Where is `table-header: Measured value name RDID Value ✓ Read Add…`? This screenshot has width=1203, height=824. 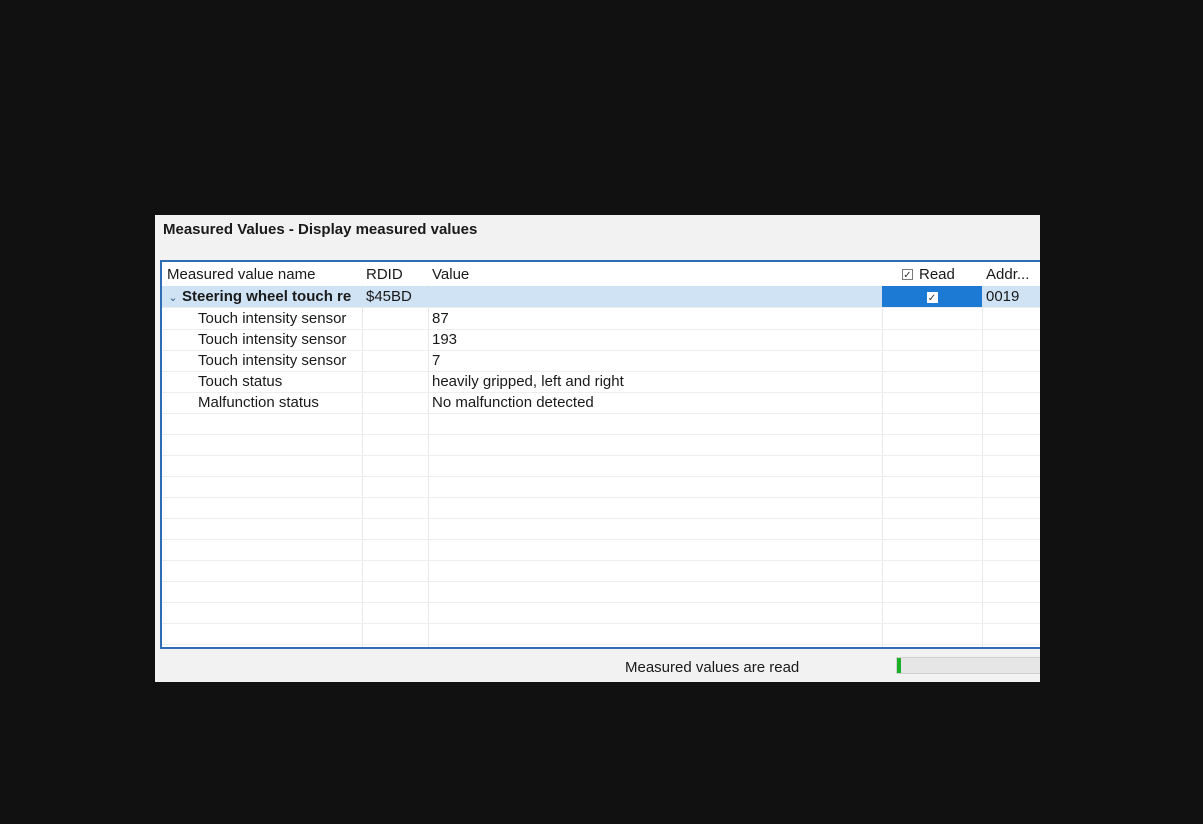
table-header: Measured value name RDID Value ✓ Read Add… is located at coordinates (601, 274).